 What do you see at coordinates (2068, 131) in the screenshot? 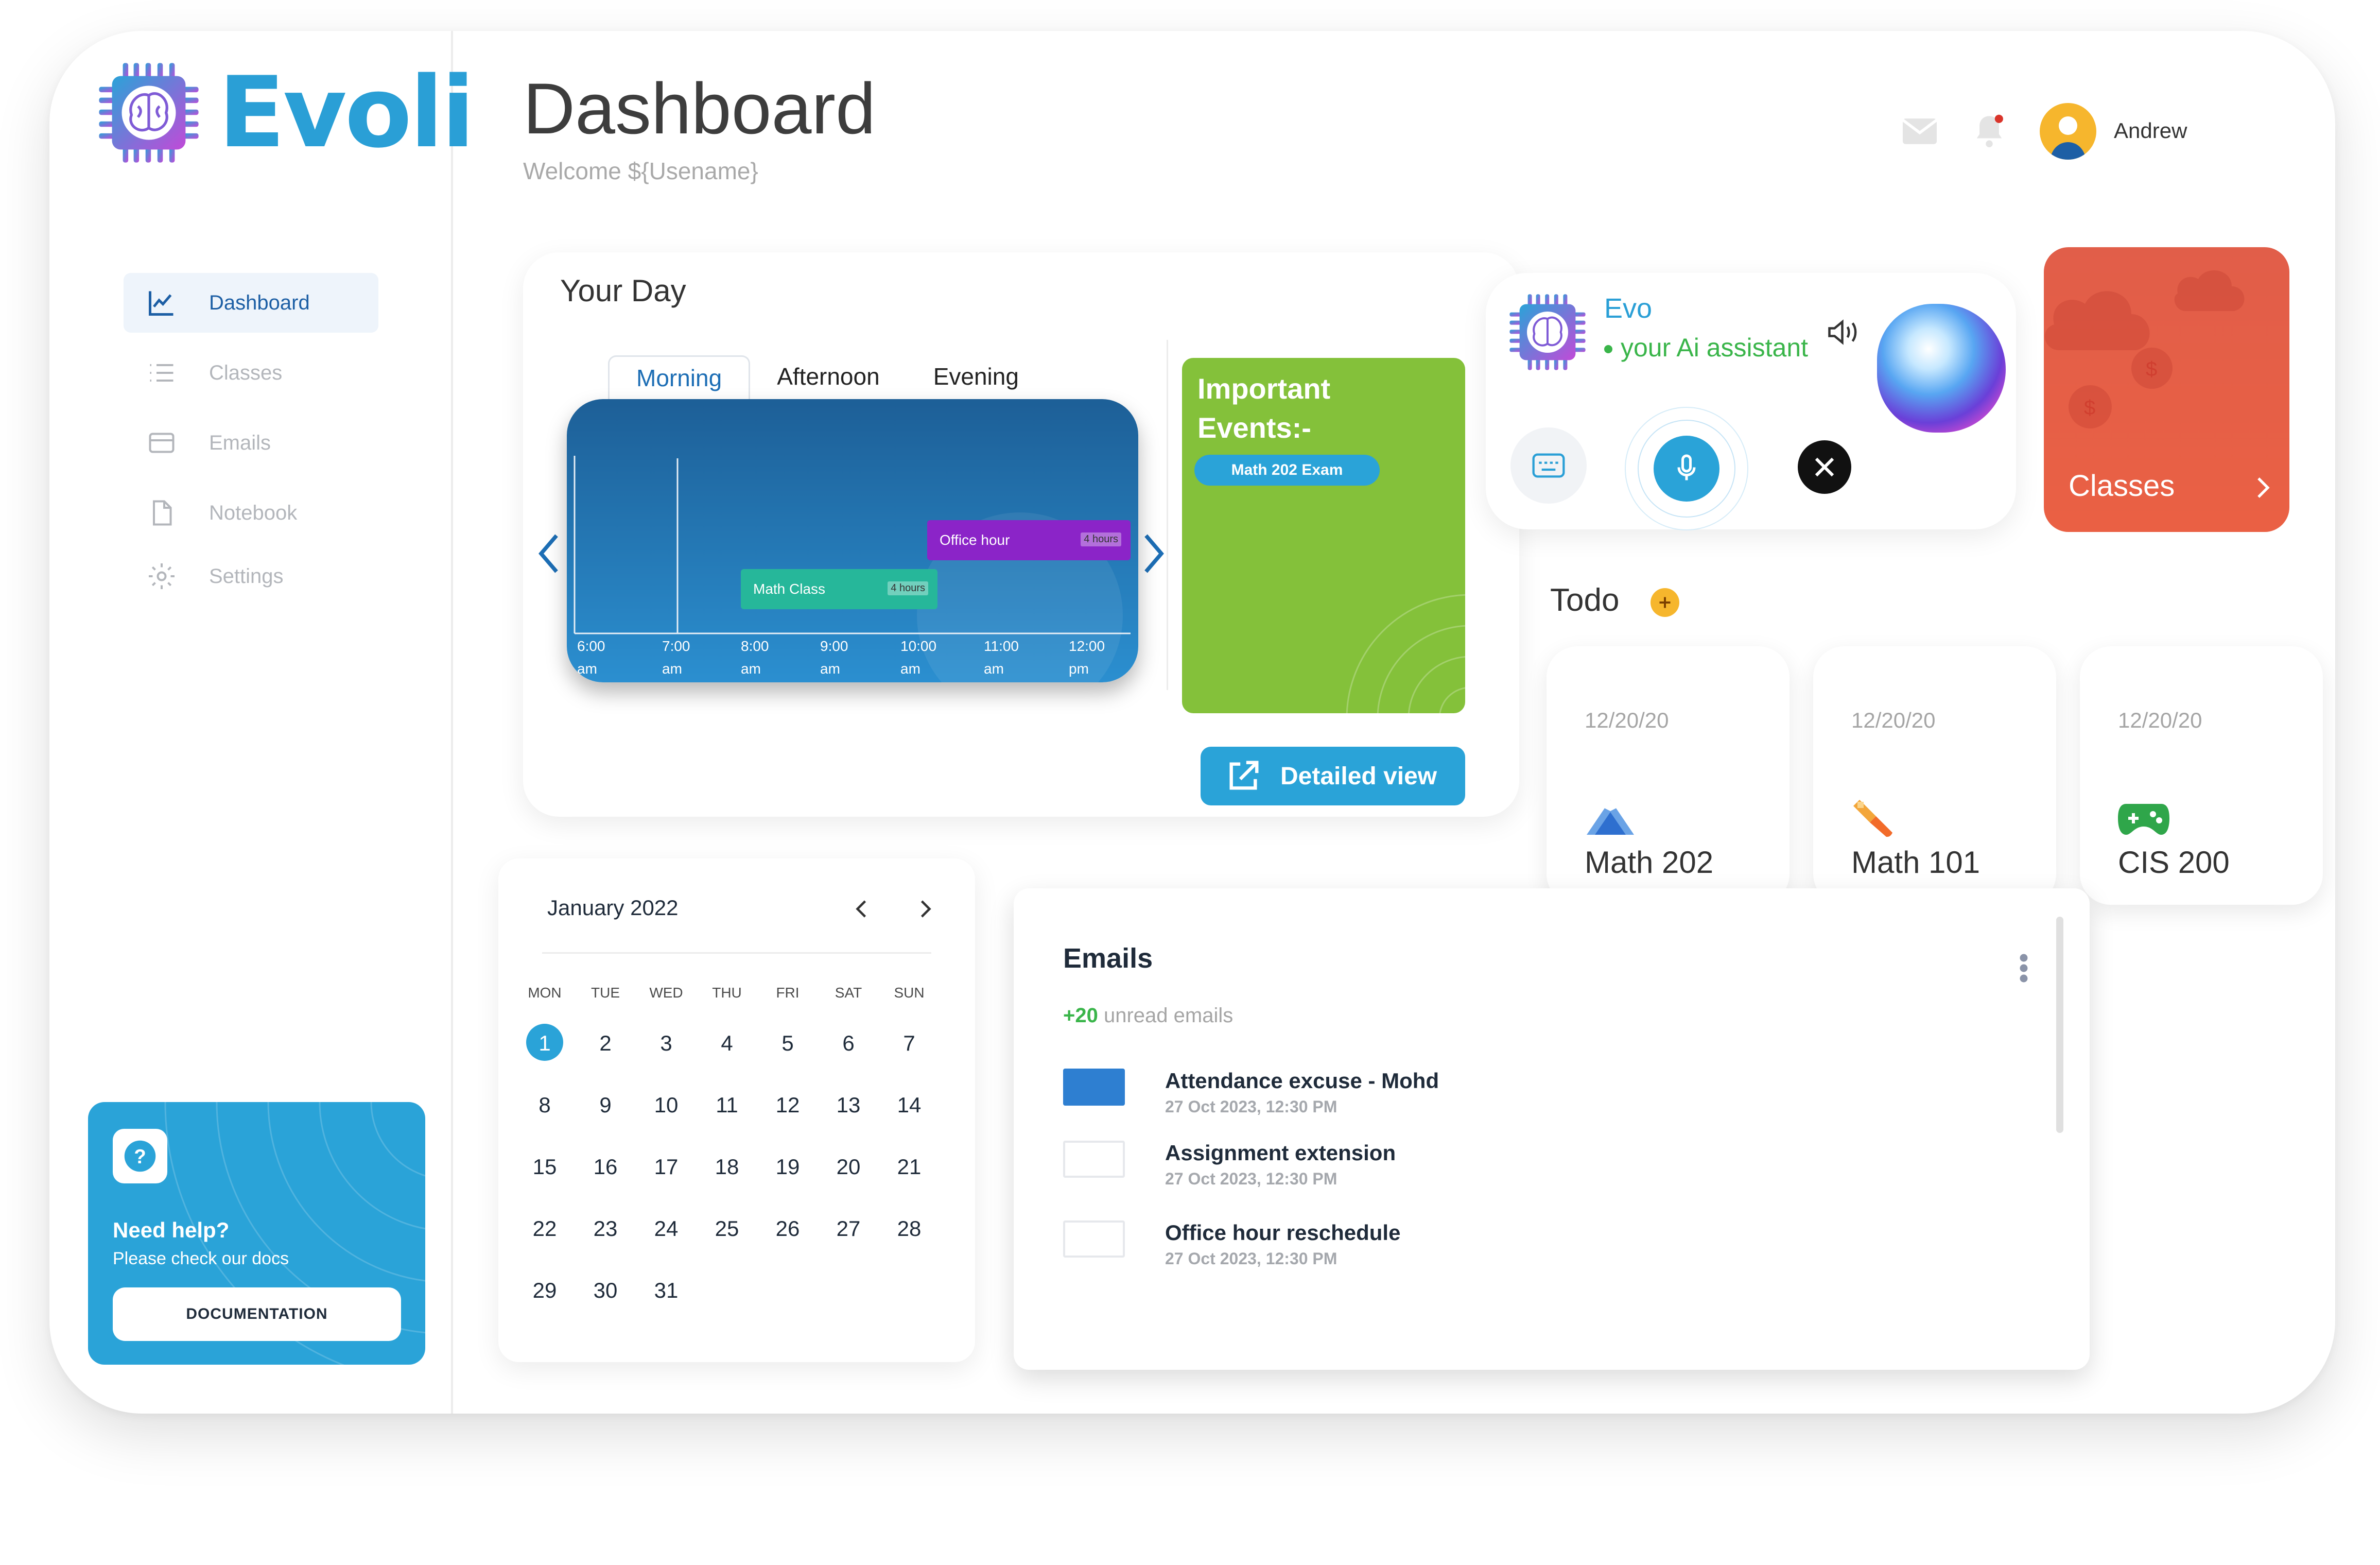
I see `avatar` at bounding box center [2068, 131].